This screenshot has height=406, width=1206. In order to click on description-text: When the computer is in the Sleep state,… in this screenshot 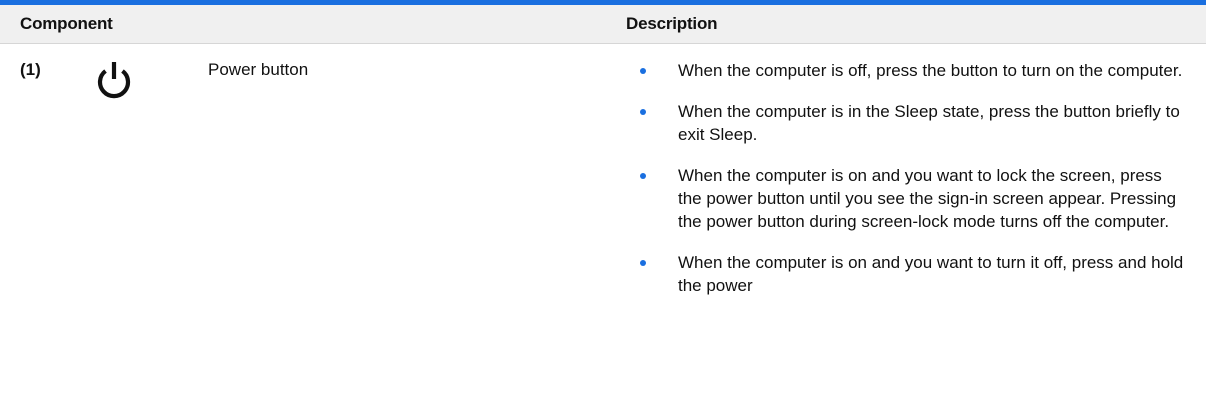, I will do `click(929, 123)`.